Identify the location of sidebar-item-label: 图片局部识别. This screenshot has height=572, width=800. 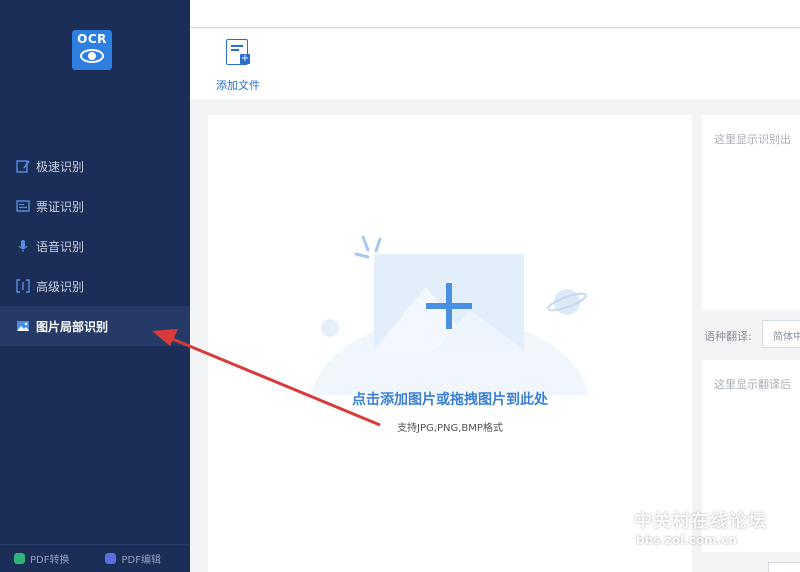
(72, 326).